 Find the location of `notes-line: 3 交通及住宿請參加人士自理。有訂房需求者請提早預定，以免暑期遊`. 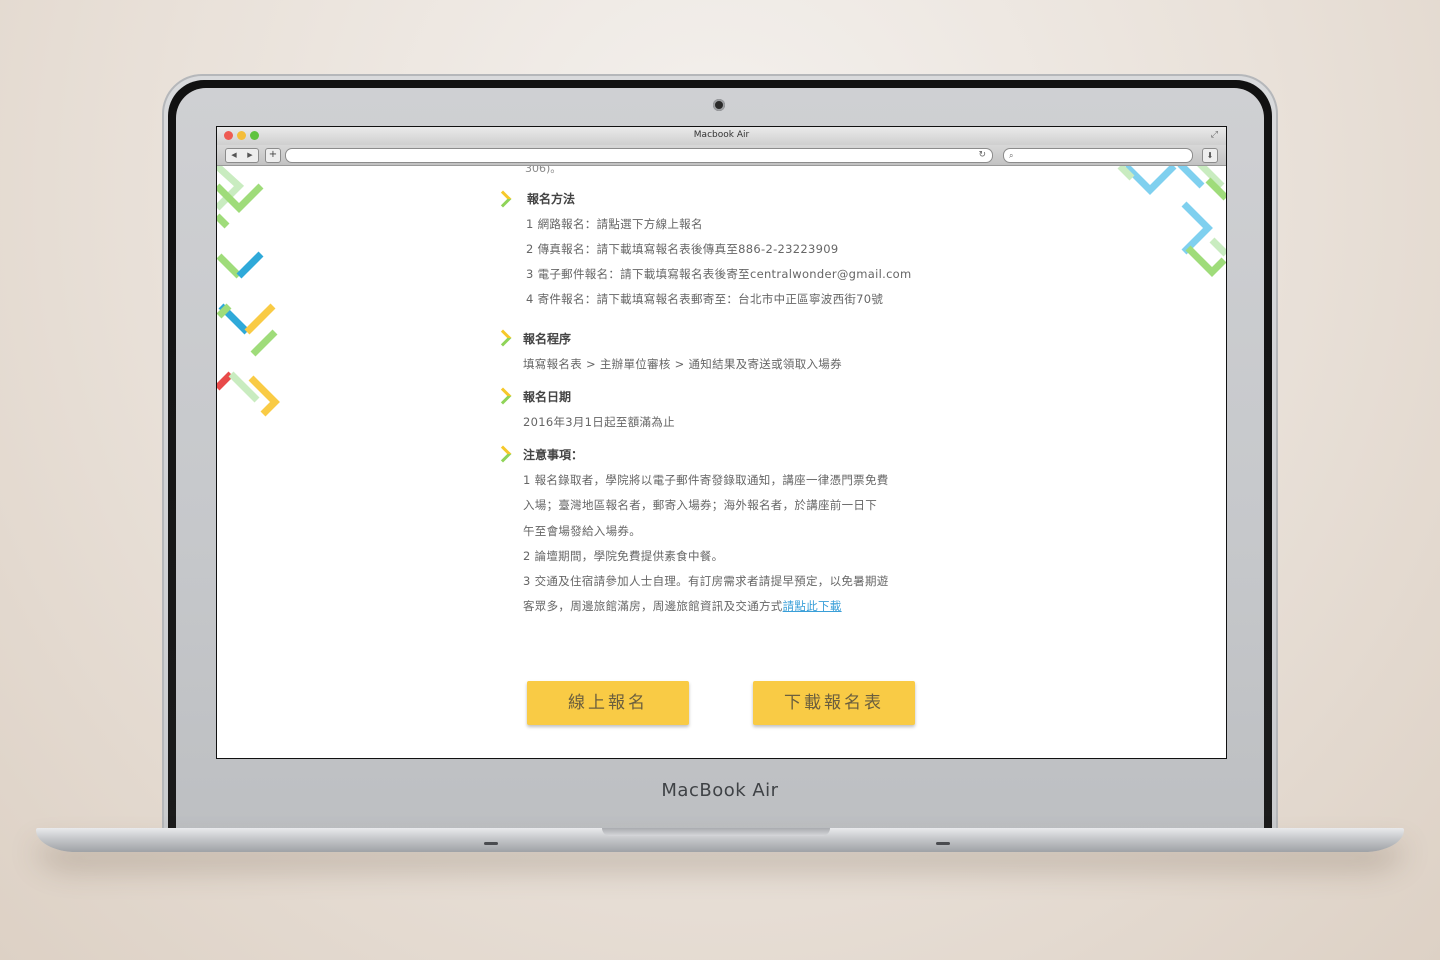

notes-line: 3 交通及住宿請參加人士自理。有訂房需求者請提早預定，以免暑期遊 is located at coordinates (706, 581).